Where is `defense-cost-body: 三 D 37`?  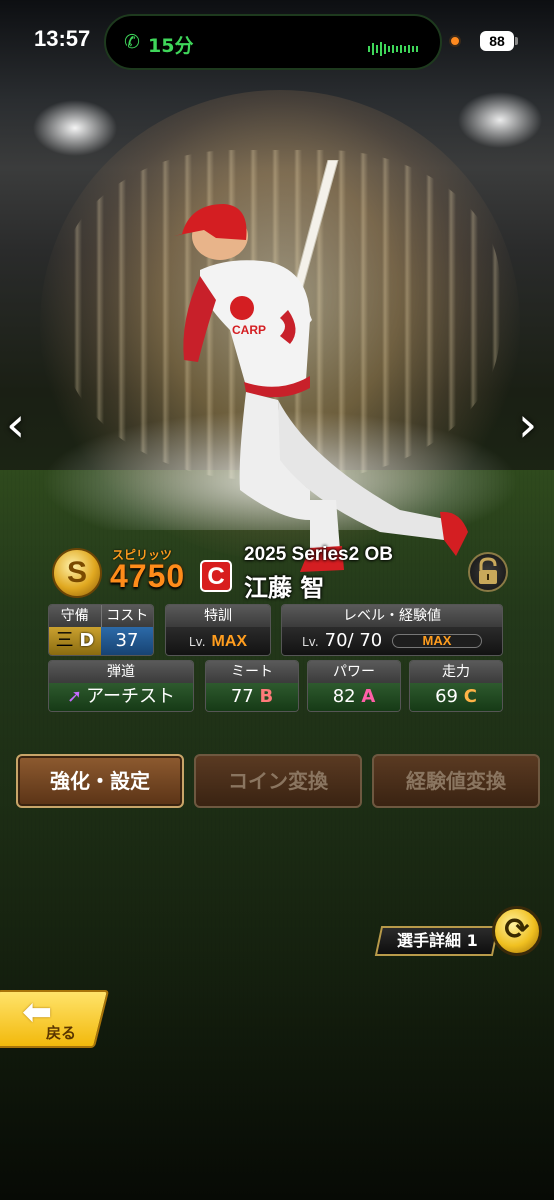 defense-cost-body: 三 D 37 is located at coordinates (101, 641).